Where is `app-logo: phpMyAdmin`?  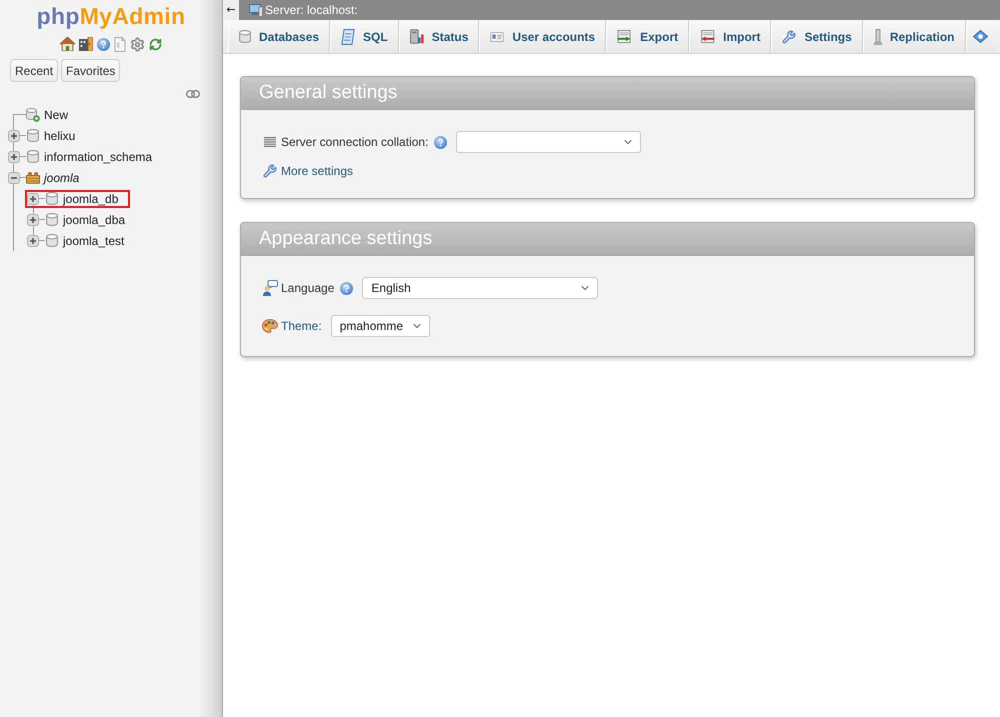
app-logo: phpMyAdmin is located at coordinates (111, 14).